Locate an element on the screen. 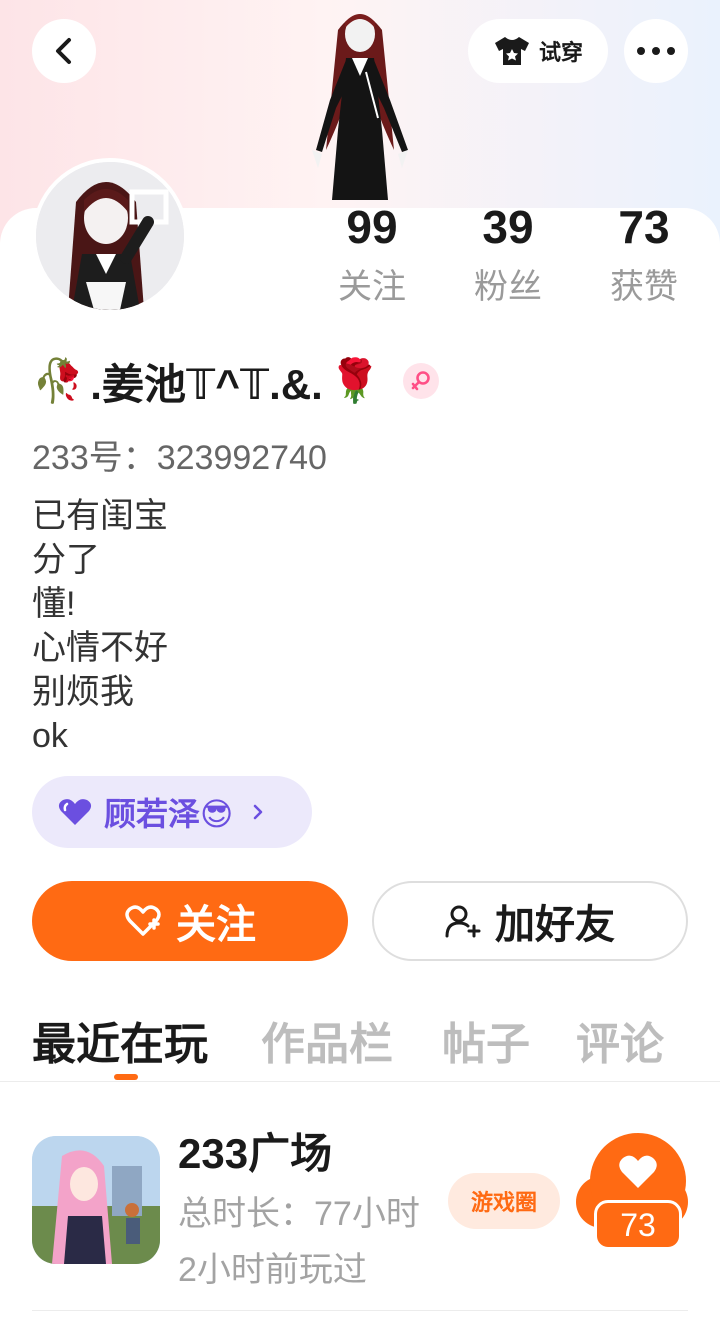 The width and height of the screenshot is (720, 1326). gender-badge is located at coordinates (421, 381).